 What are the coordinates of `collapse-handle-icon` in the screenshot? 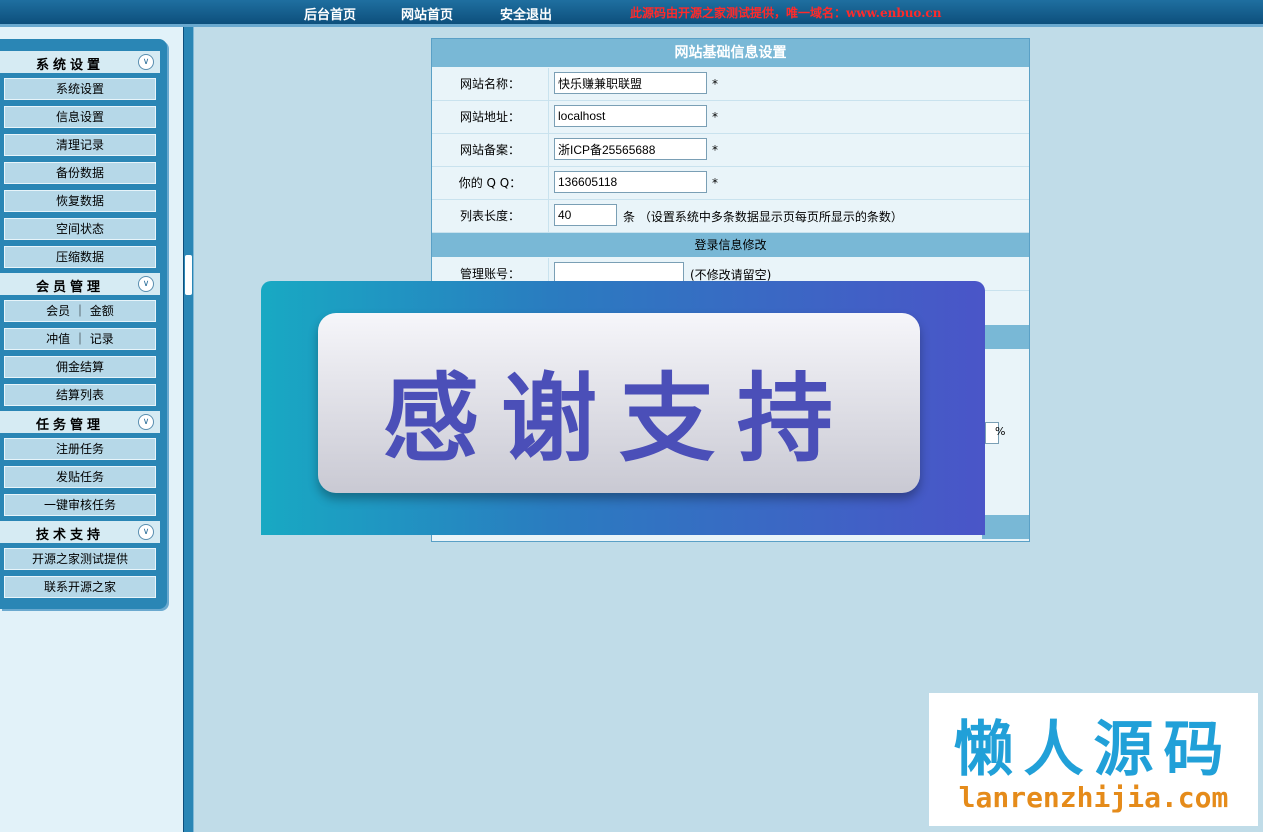 It's located at (188, 275).